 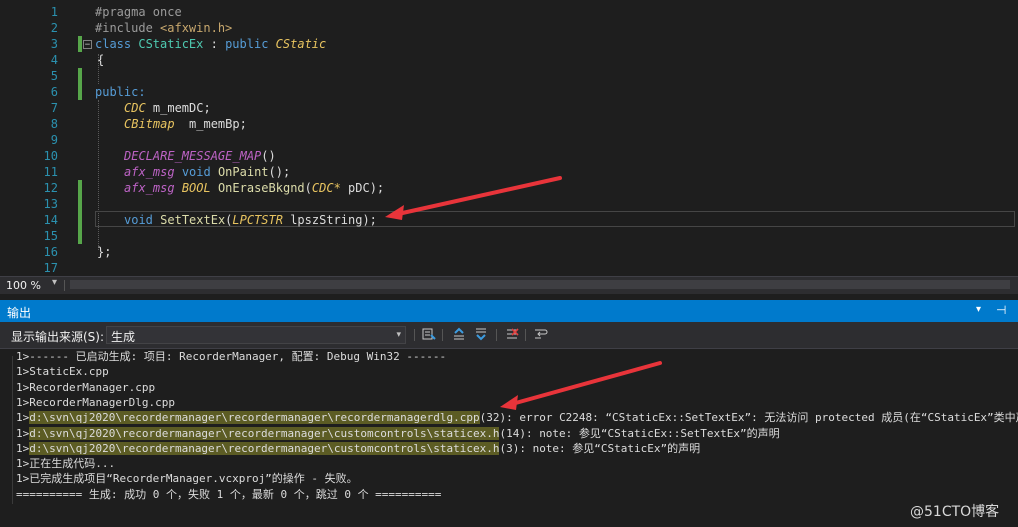 What do you see at coordinates (523, 293) in the screenshot?
I see `annotation-arrows` at bounding box center [523, 293].